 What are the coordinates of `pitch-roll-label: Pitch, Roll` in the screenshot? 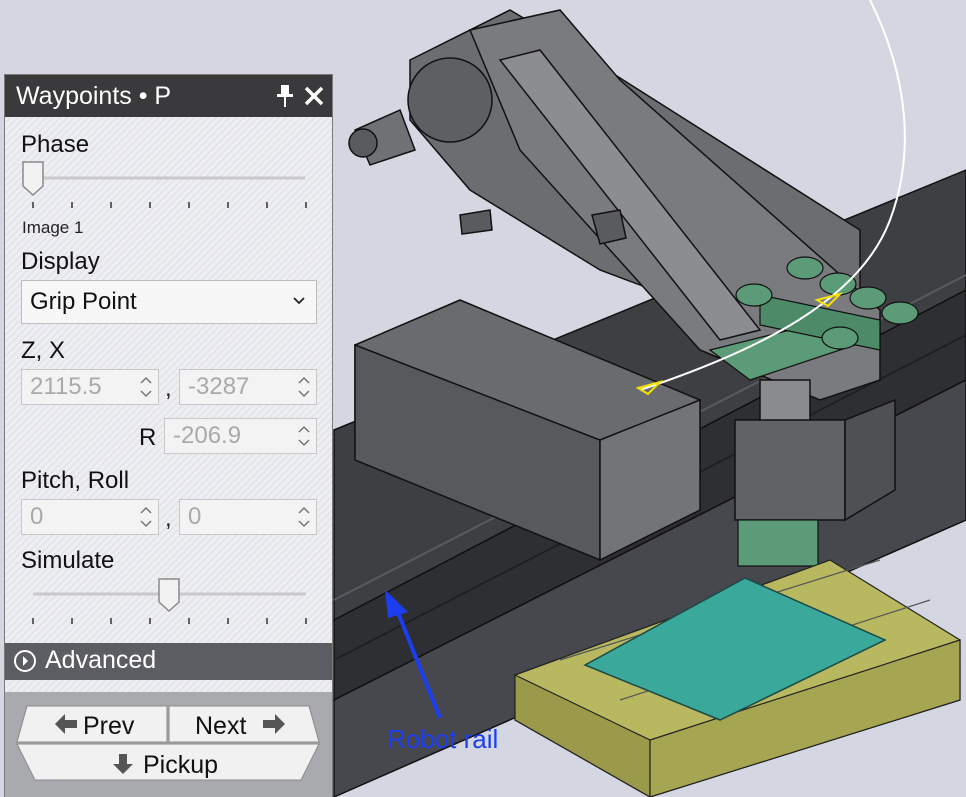 It's located at (75, 480).